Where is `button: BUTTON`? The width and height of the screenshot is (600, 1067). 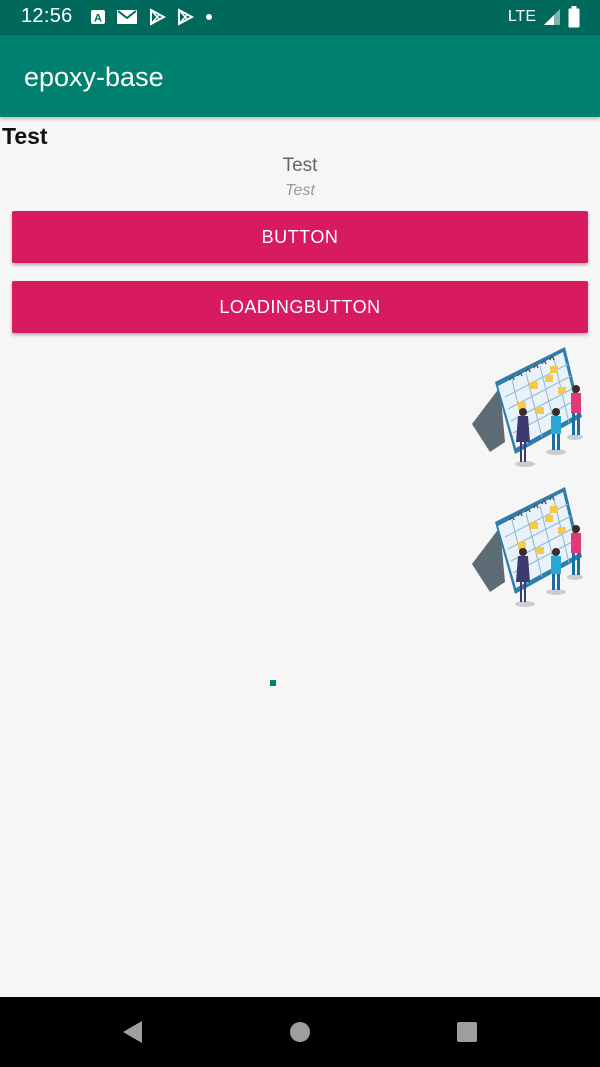 button: BUTTON is located at coordinates (300, 237).